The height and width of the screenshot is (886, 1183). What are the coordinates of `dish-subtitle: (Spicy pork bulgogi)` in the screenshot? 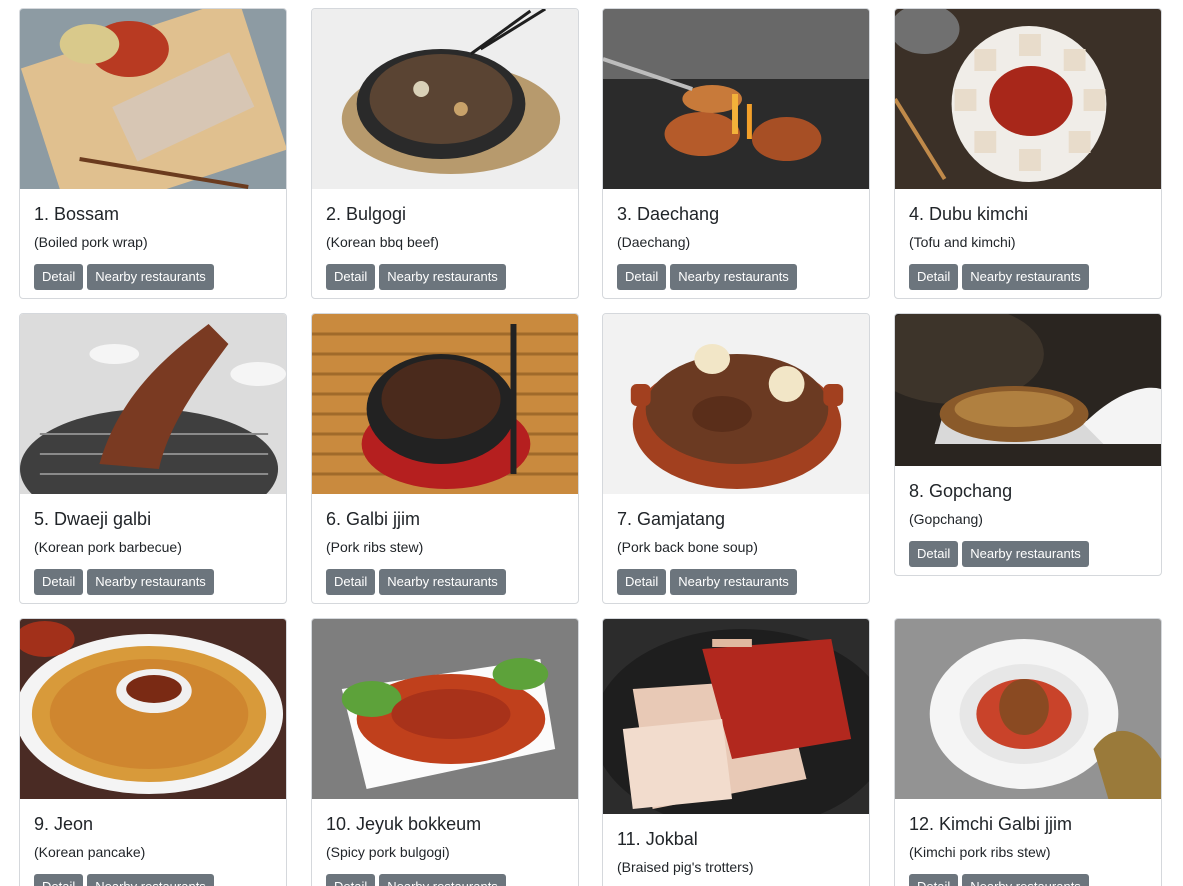 It's located at (388, 852).